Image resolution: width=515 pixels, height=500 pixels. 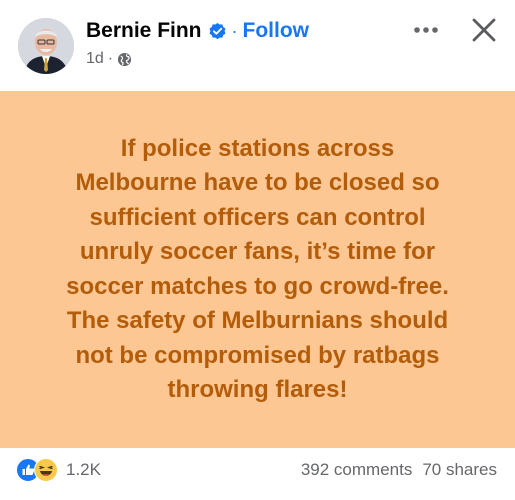 What do you see at coordinates (426, 30) in the screenshot?
I see `more-options-icon` at bounding box center [426, 30].